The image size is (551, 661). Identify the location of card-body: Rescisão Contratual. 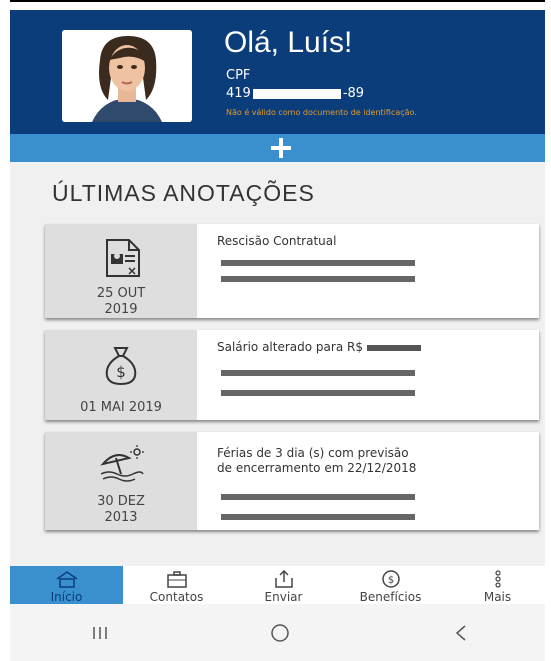
(368, 271).